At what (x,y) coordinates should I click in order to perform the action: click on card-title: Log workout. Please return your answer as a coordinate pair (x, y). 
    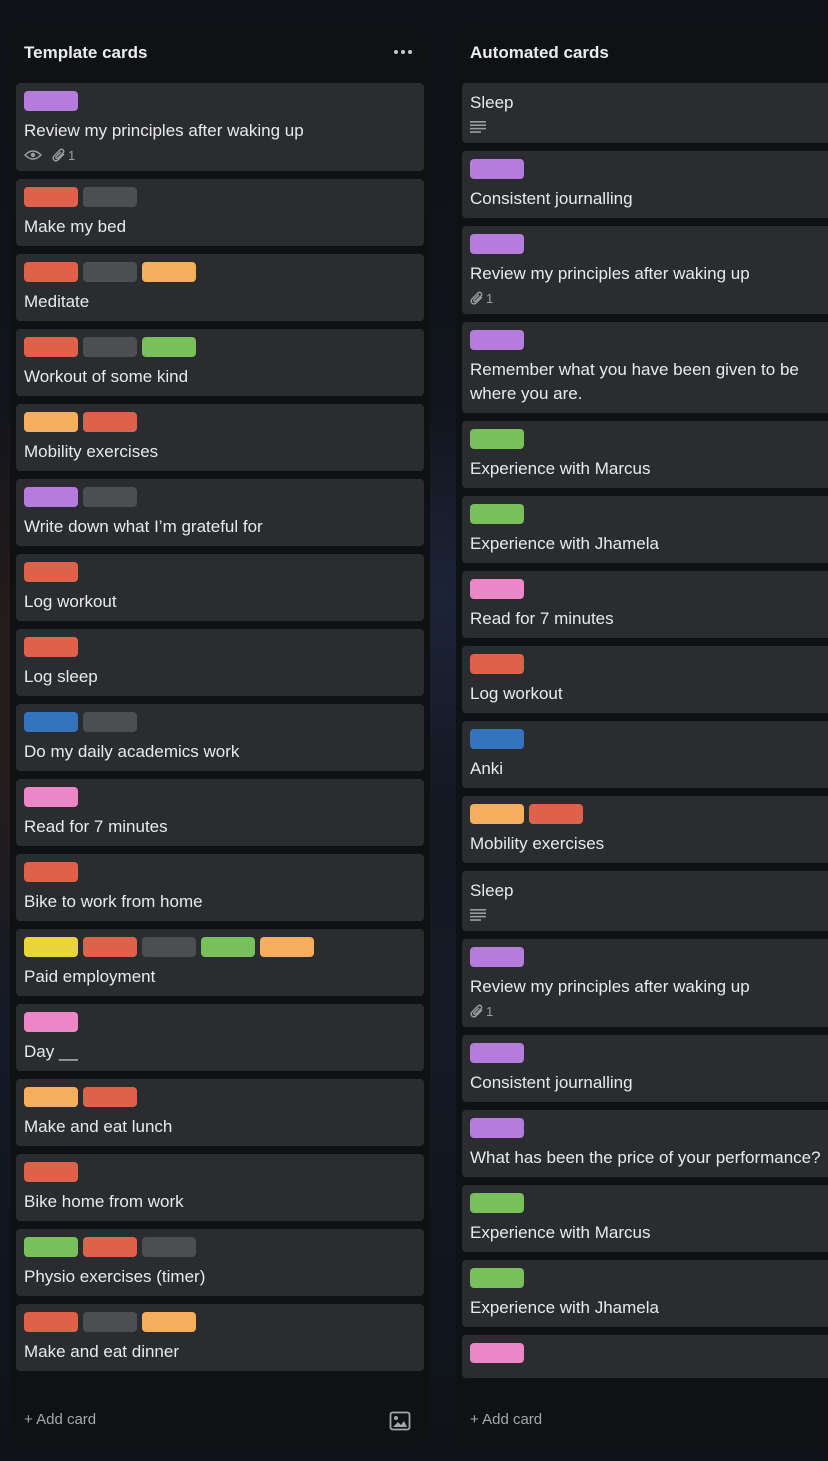
    Looking at the image, I should click on (70, 601).